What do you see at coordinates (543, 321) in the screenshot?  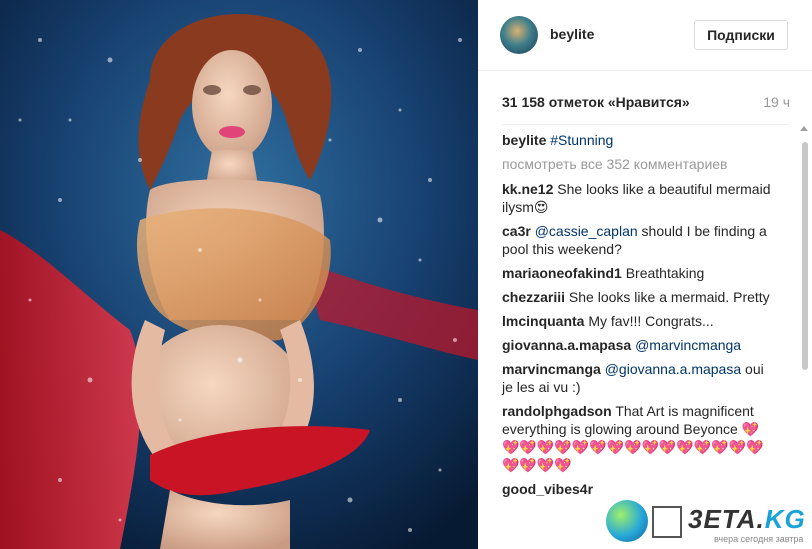 I see `comment-username: lmcinquanta` at bounding box center [543, 321].